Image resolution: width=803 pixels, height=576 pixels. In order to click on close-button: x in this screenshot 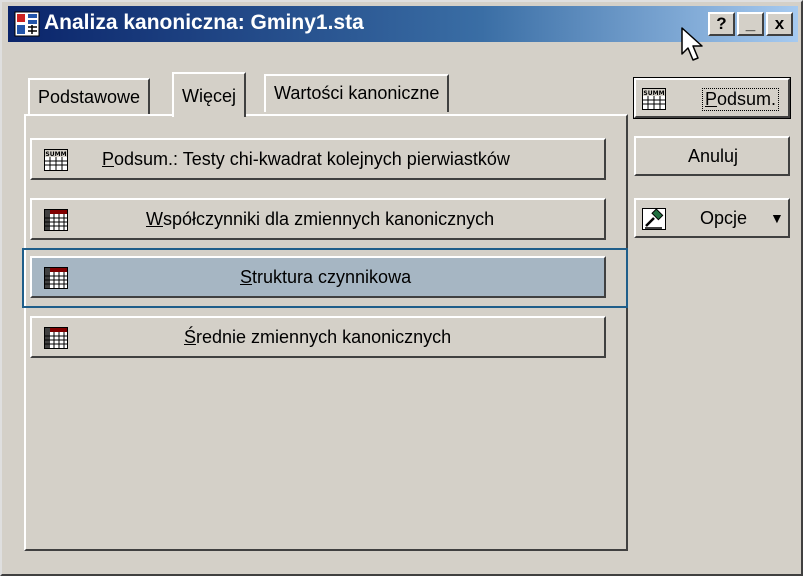, I will do `click(779, 24)`.